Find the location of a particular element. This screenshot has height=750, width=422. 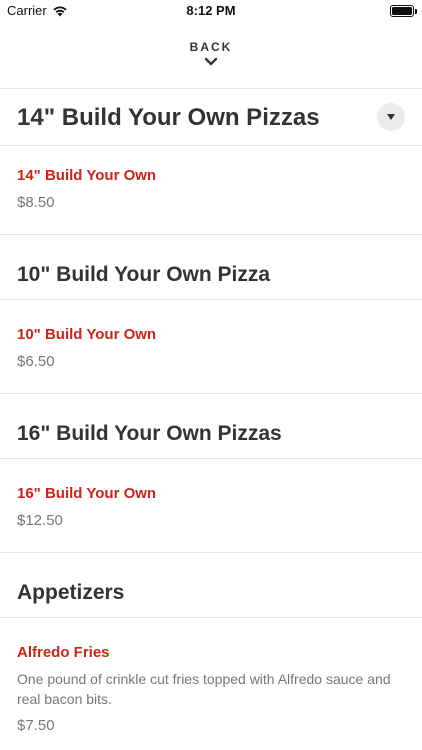

menu-item-name: 10" Build Your Own is located at coordinates (86, 334).